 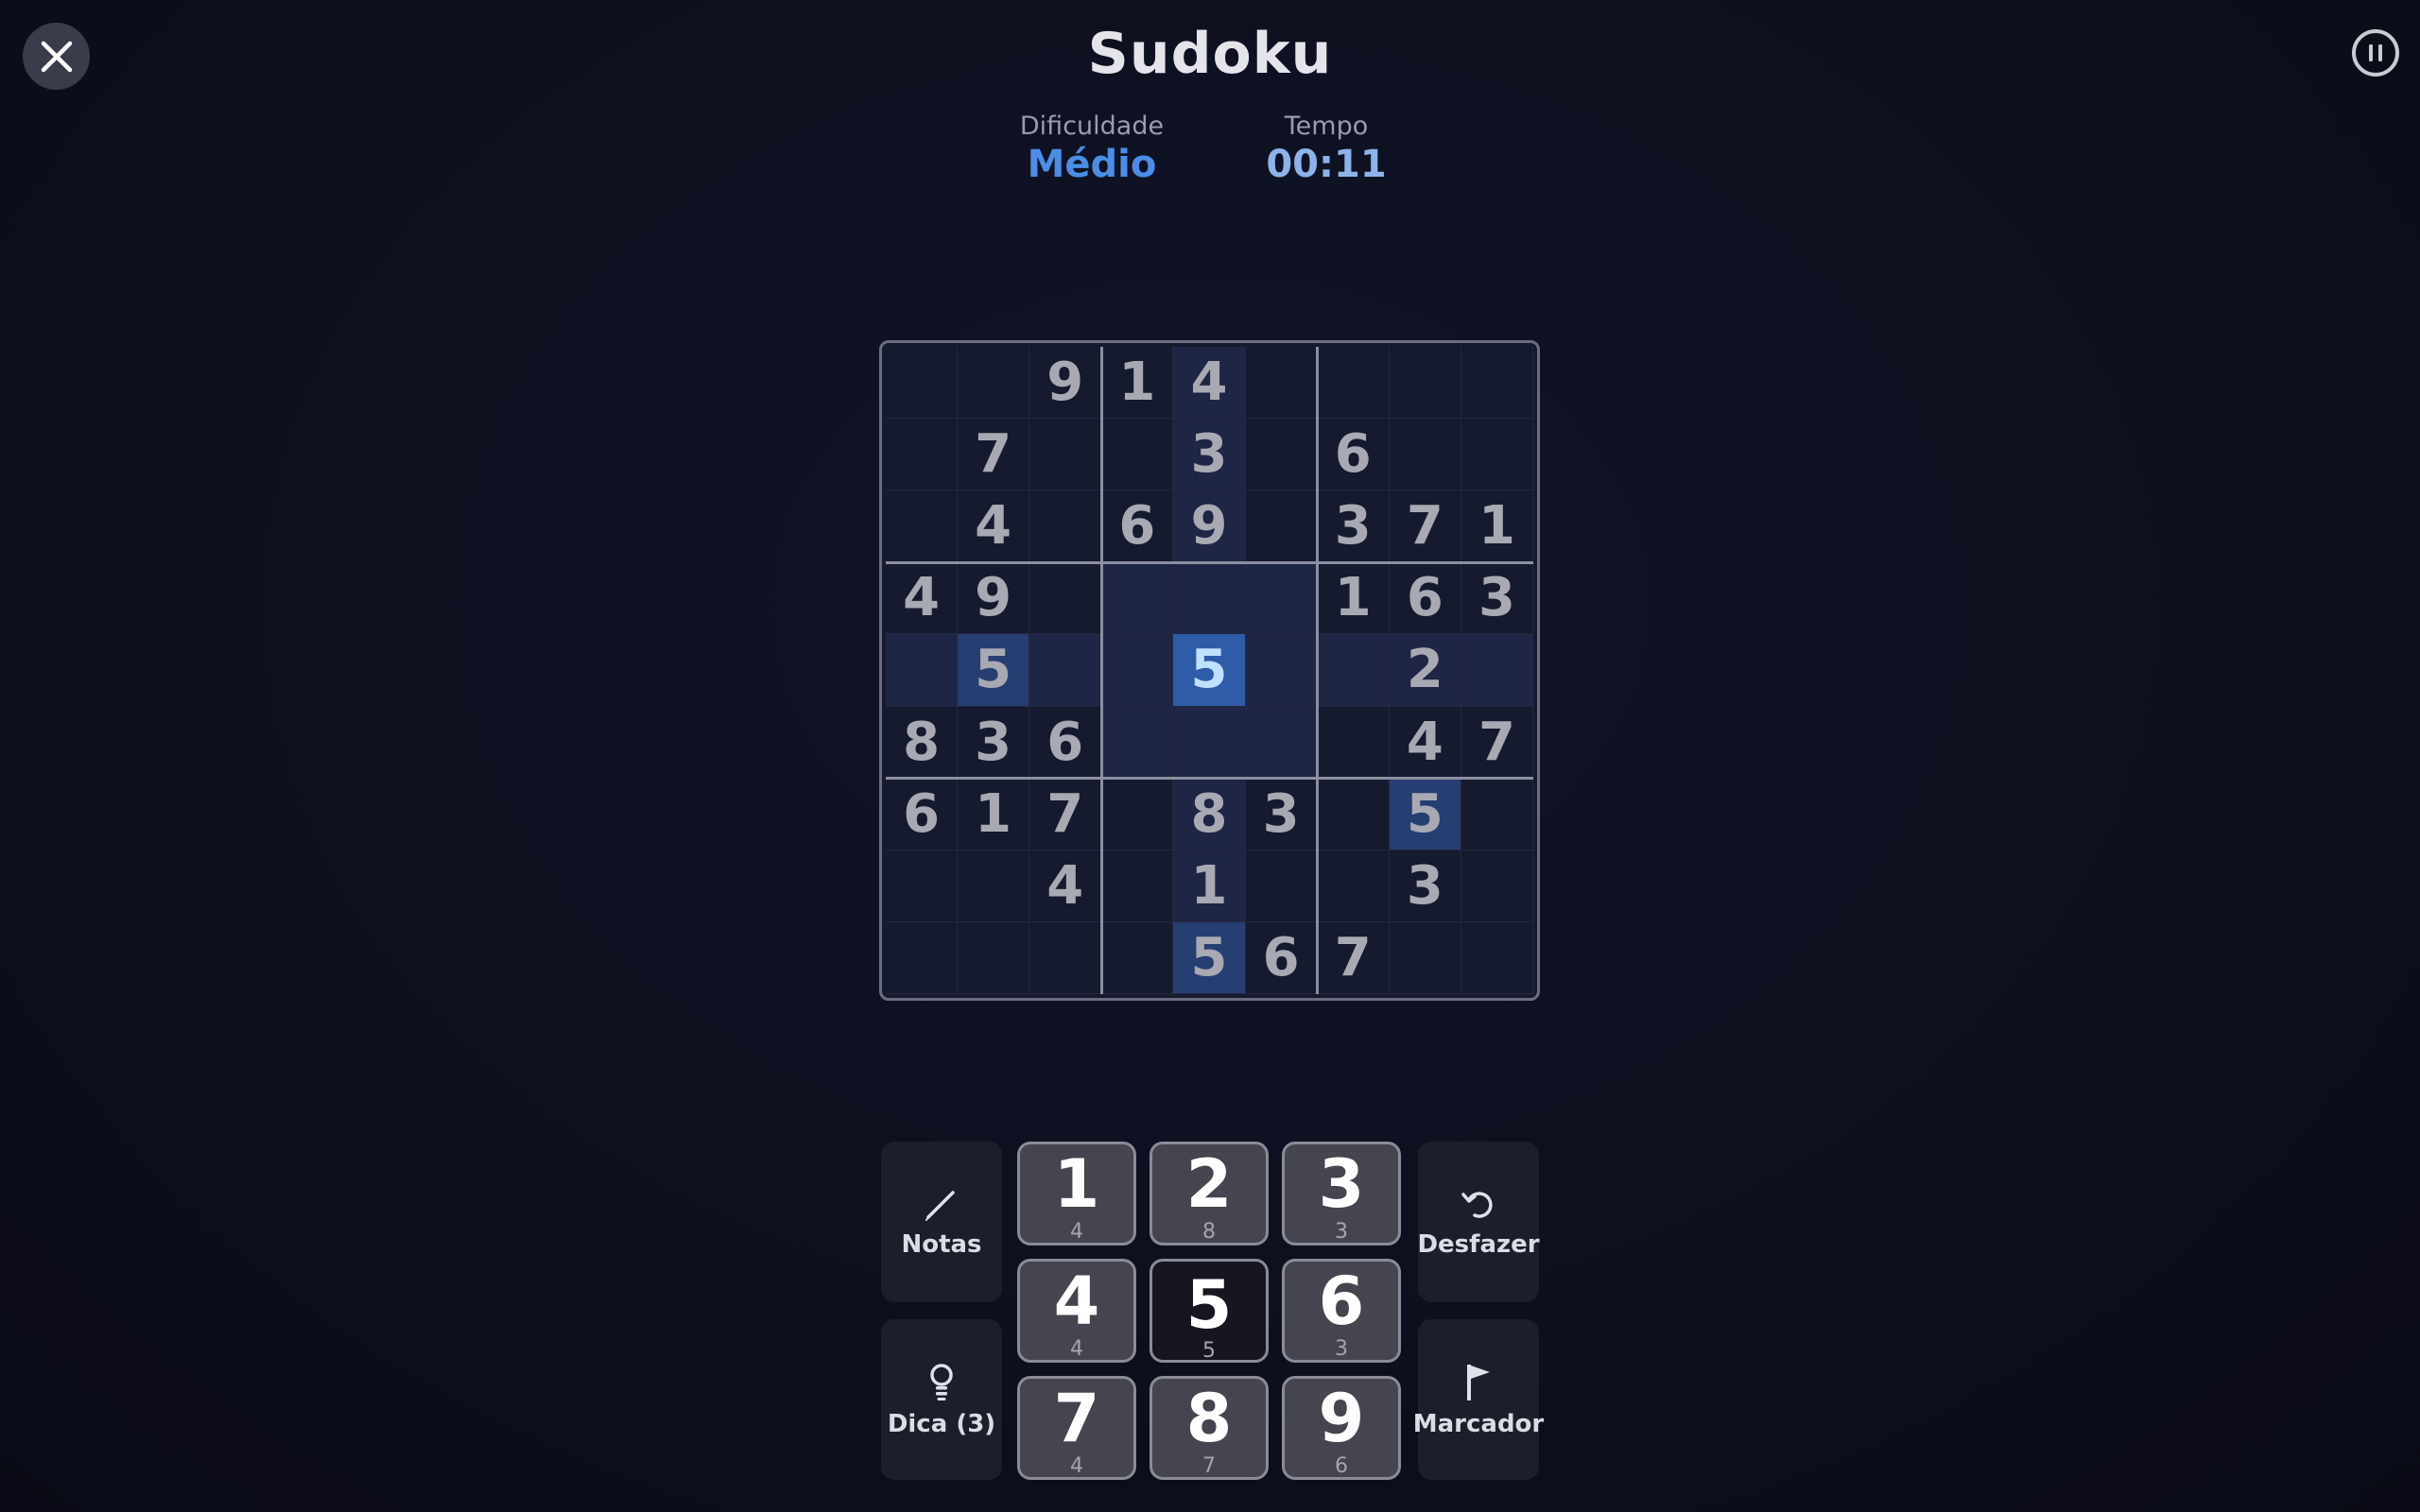 What do you see at coordinates (940, 1206) in the screenshot?
I see `pencil-icon` at bounding box center [940, 1206].